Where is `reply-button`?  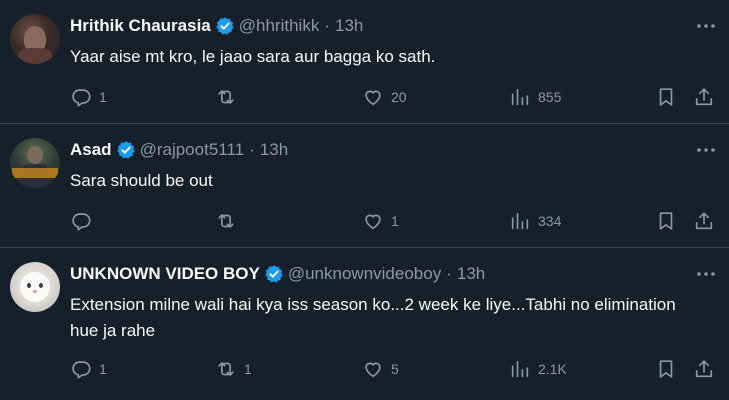 reply-button is located at coordinates (84, 221).